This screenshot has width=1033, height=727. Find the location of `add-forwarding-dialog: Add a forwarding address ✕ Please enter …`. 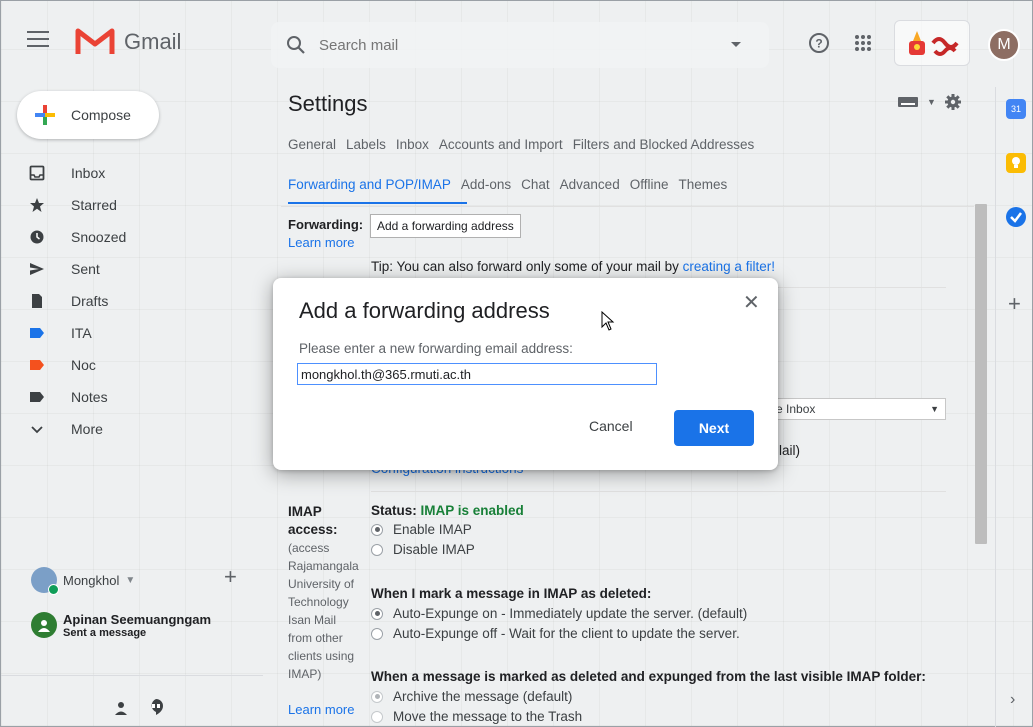

add-forwarding-dialog: Add a forwarding address ✕ Please enter … is located at coordinates (525, 374).